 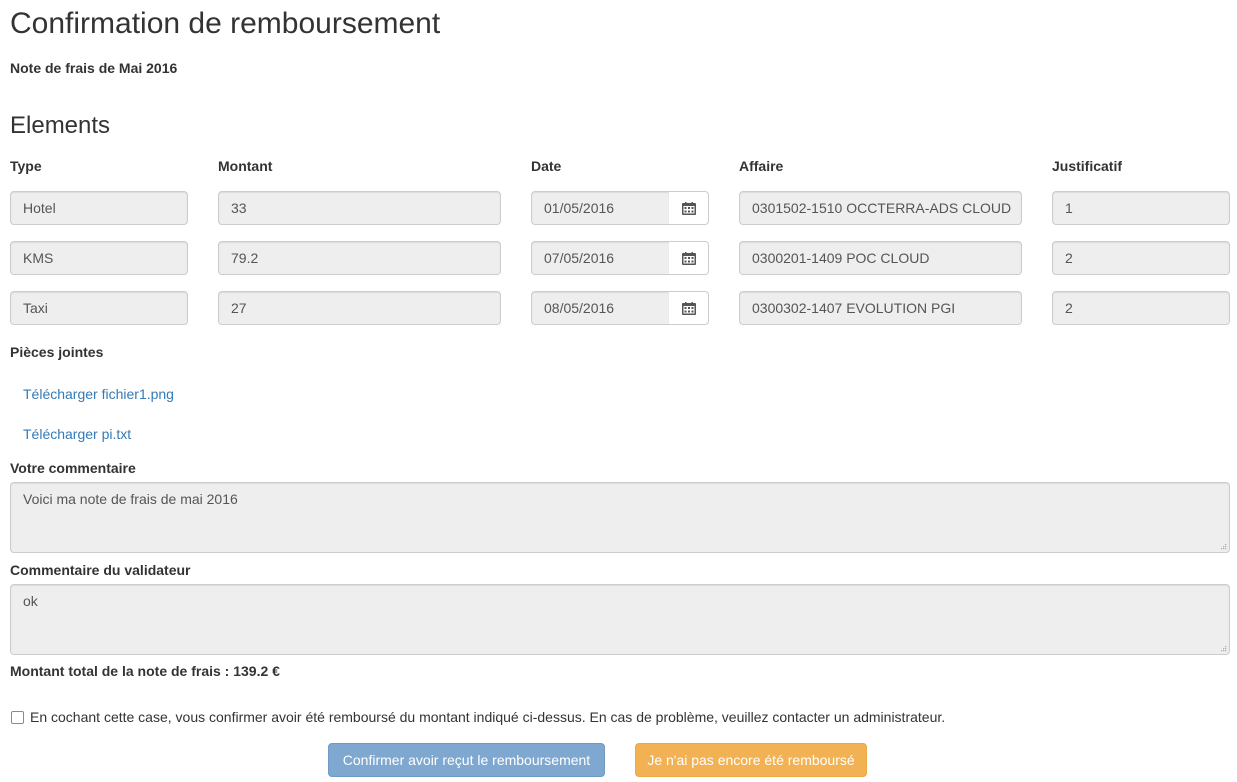 What do you see at coordinates (130, 499) in the screenshot?
I see `user-comment-text: Voici ma note de frais de mai 2016` at bounding box center [130, 499].